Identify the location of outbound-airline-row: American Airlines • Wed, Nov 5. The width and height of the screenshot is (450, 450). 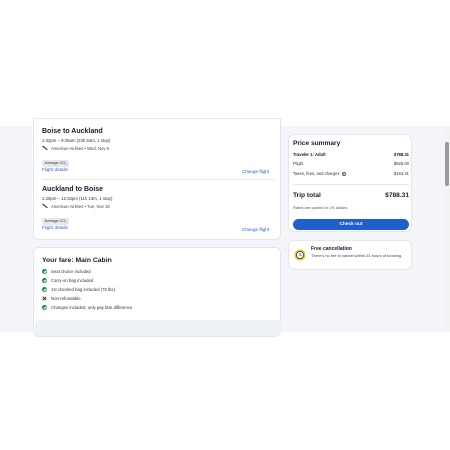
(158, 148).